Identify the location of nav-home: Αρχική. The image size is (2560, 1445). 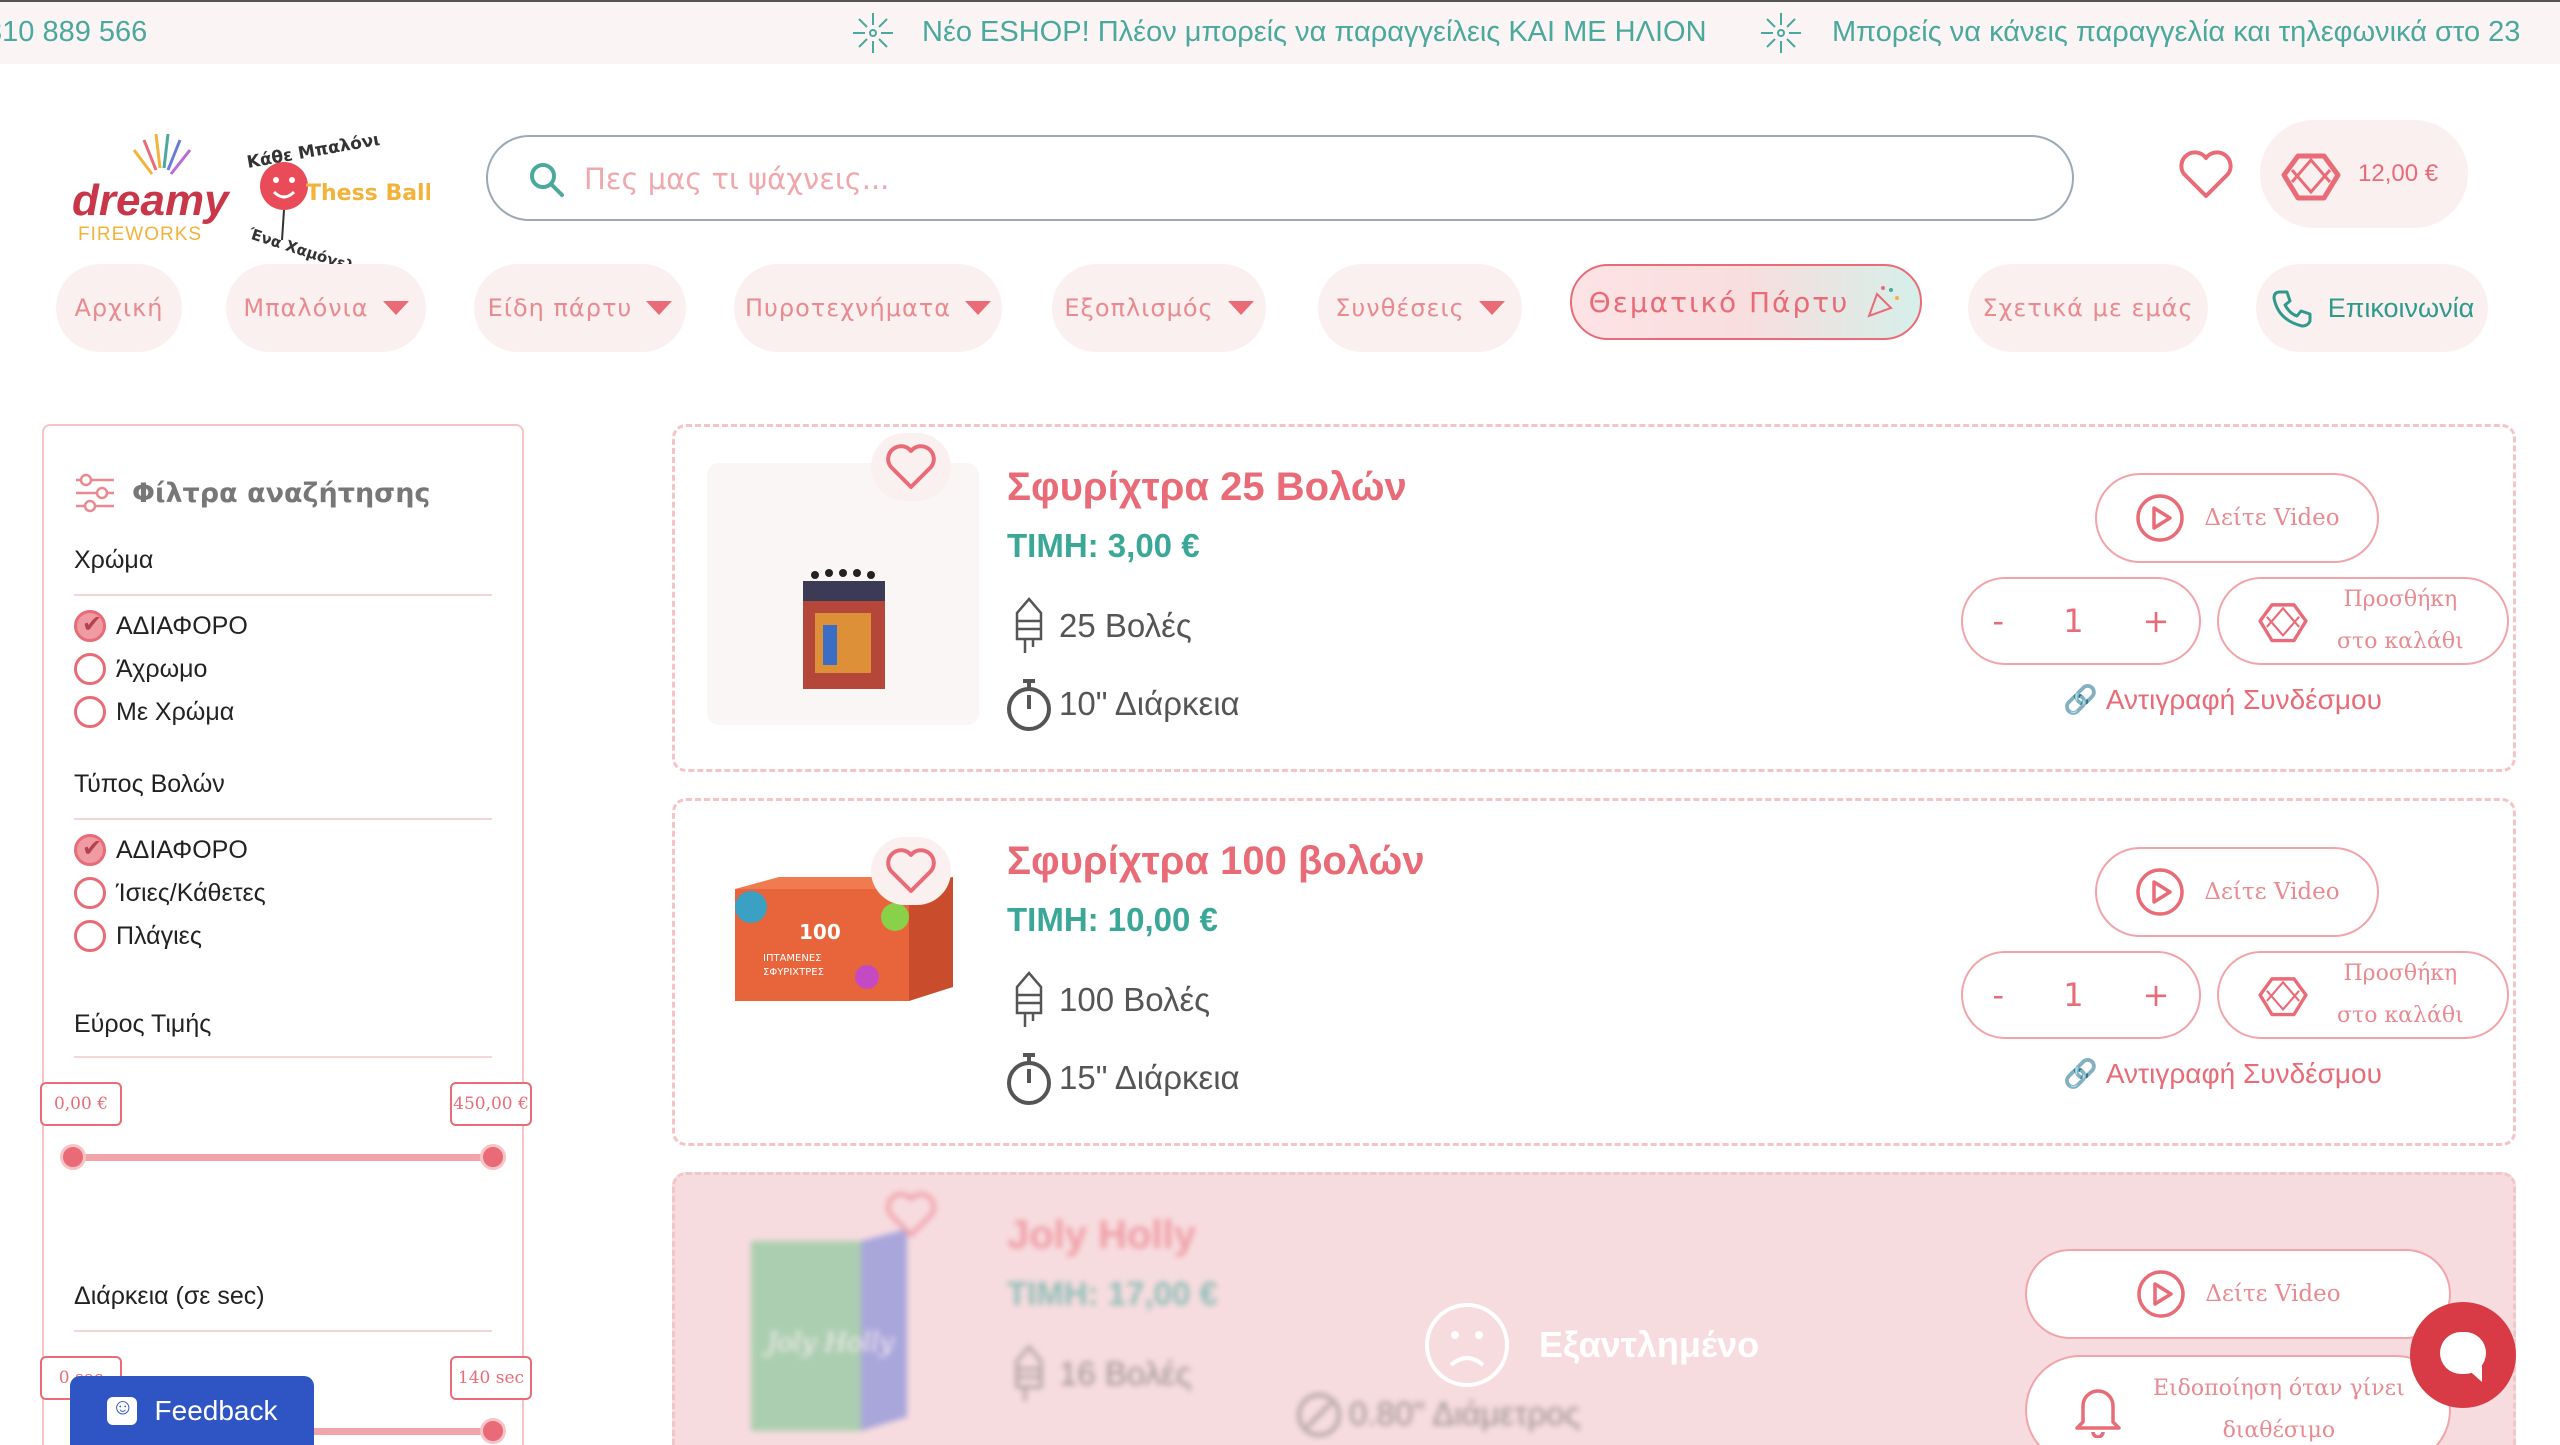
(119, 308).